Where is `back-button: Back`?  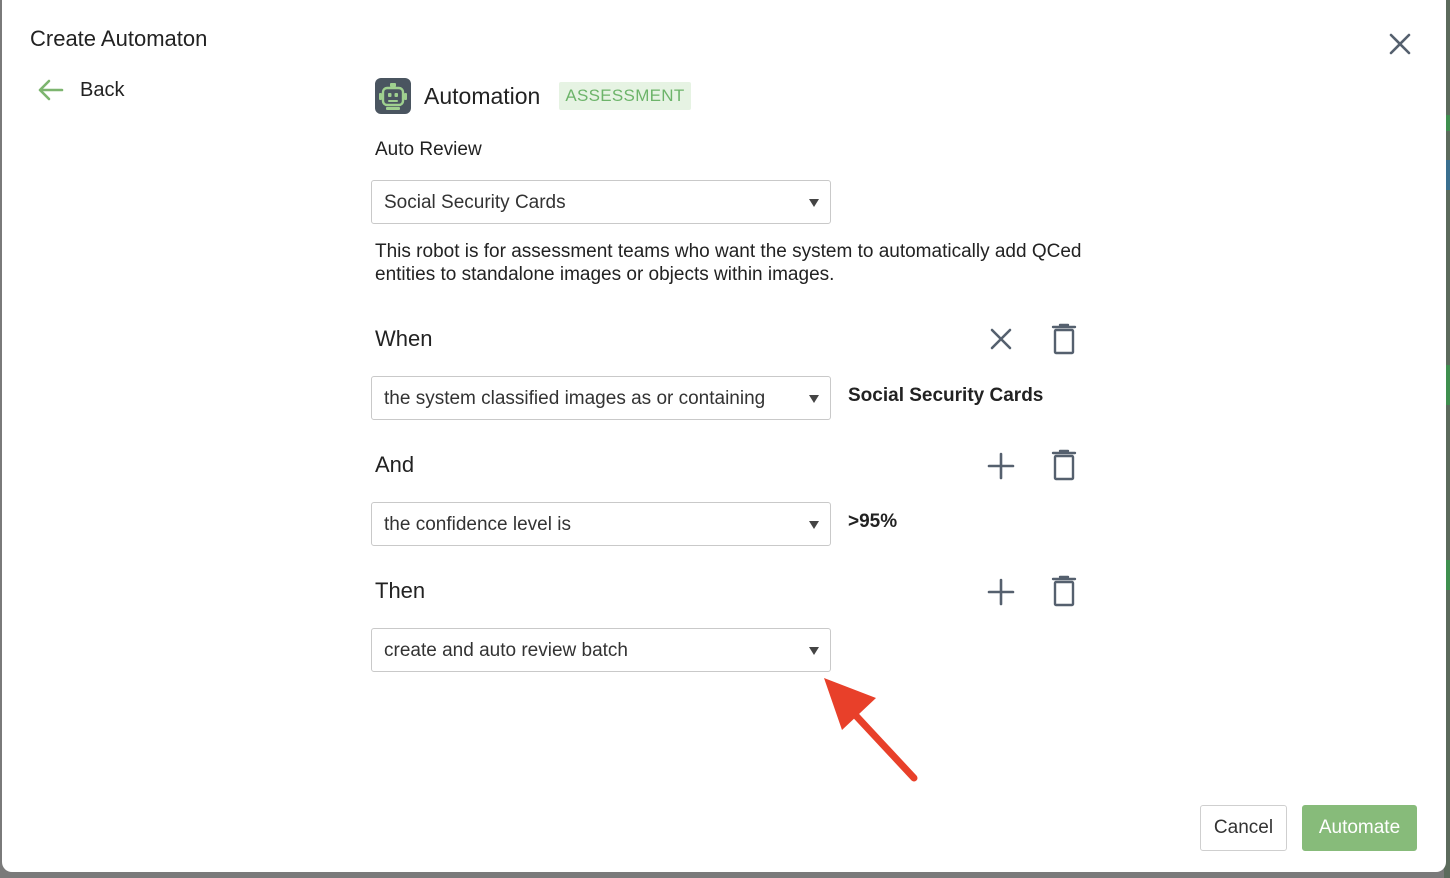
back-button: Back is located at coordinates (80, 90).